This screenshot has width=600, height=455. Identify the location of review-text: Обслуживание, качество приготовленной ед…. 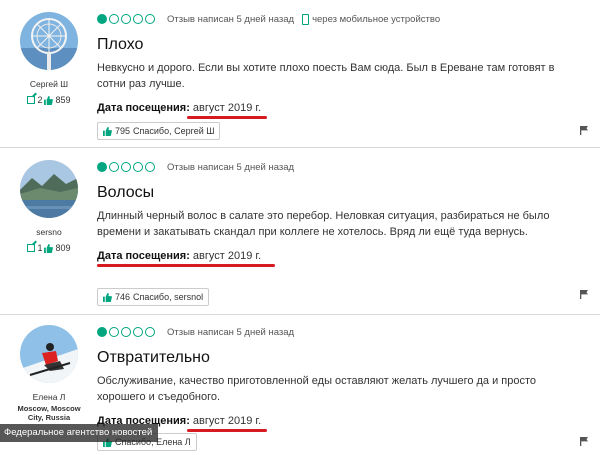
(317, 389).